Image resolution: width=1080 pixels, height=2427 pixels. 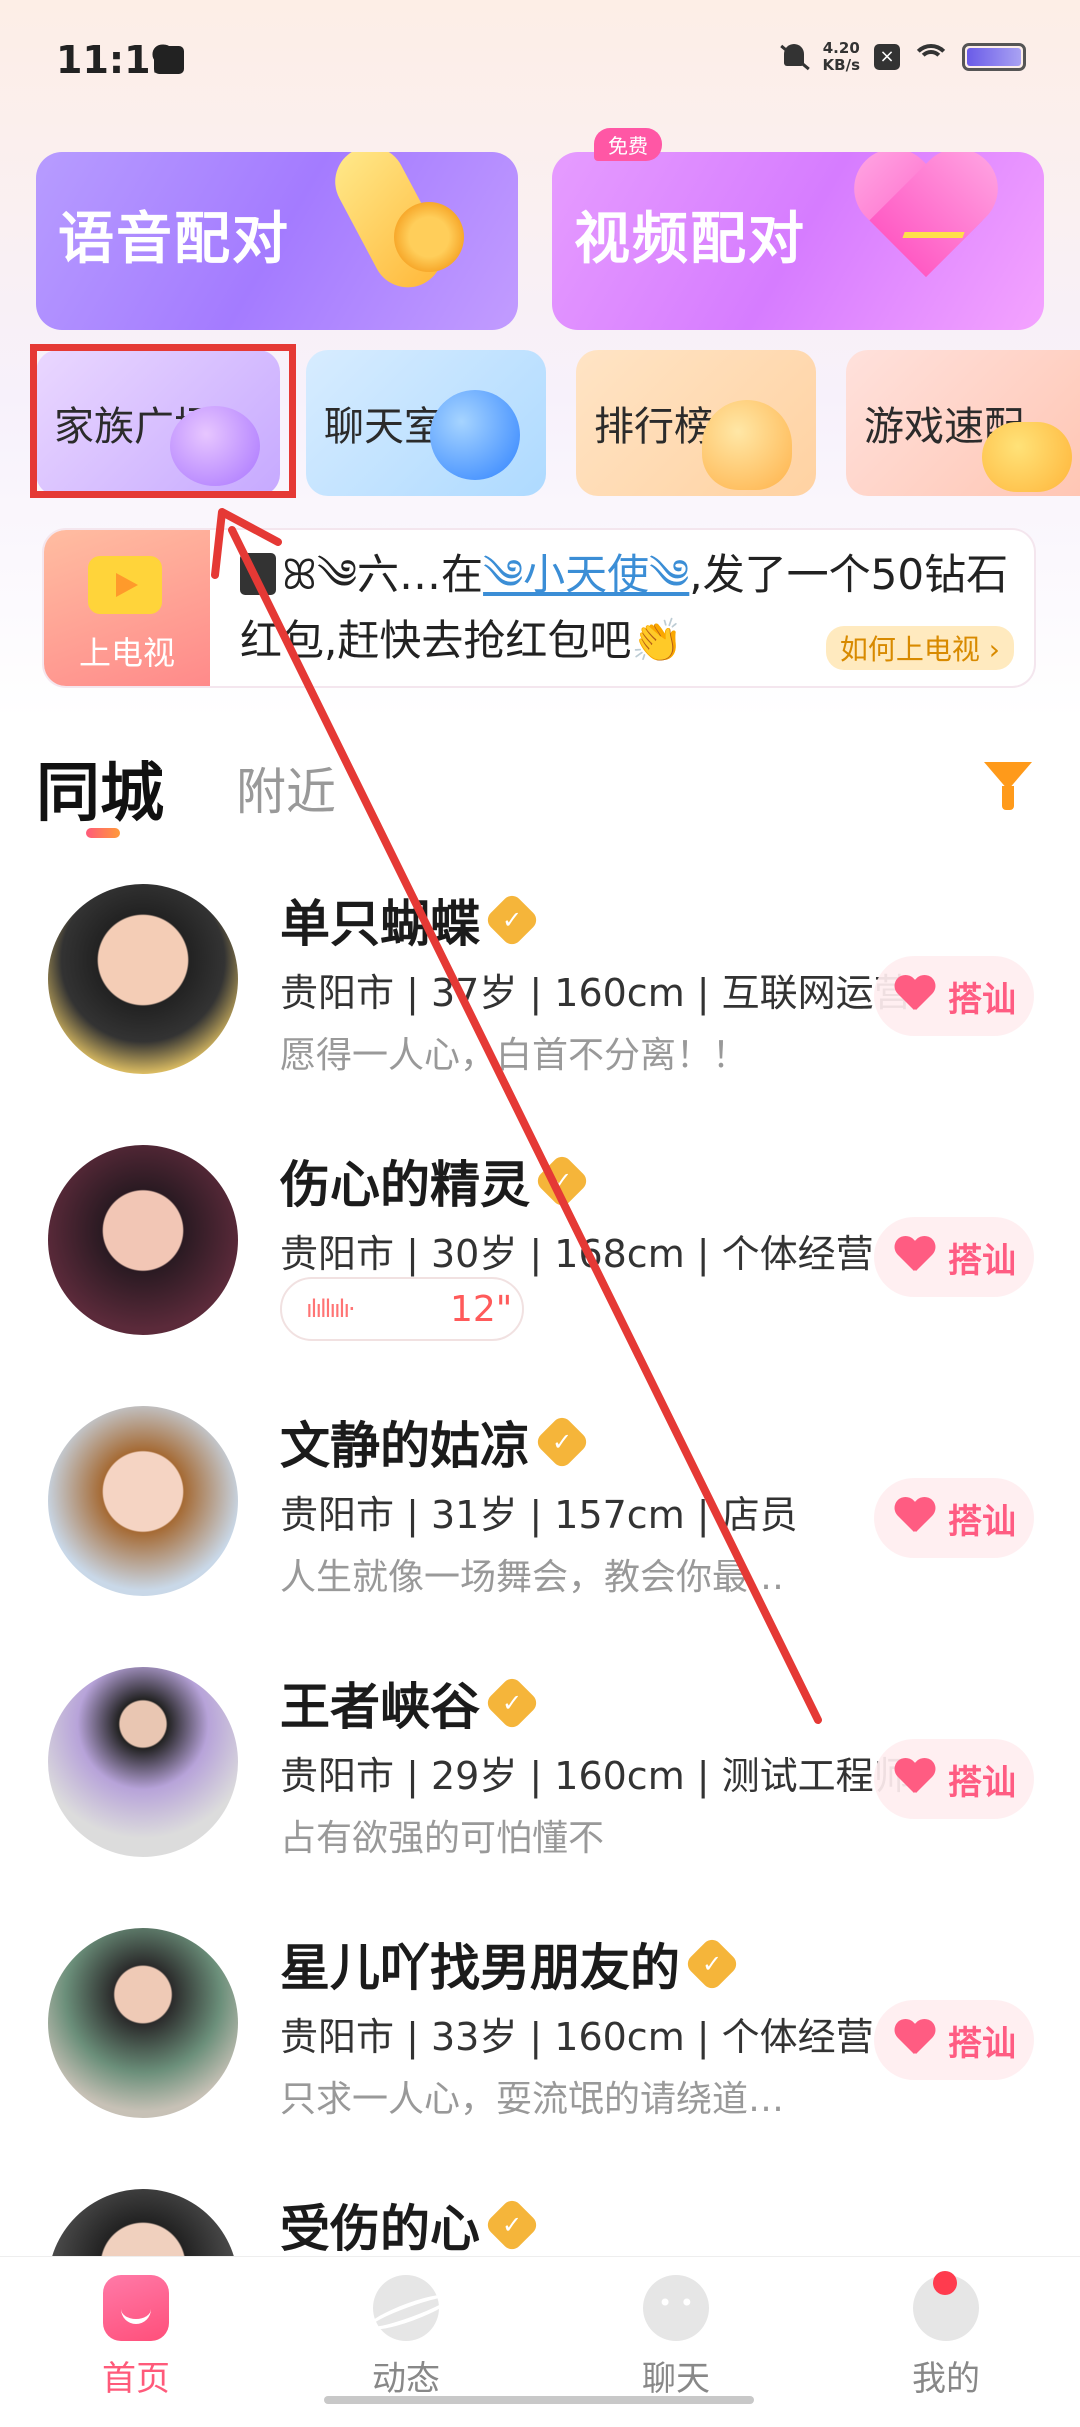 I want to click on sound-wave-icon: ılıllıılı·, so click(x=331, y=1309).